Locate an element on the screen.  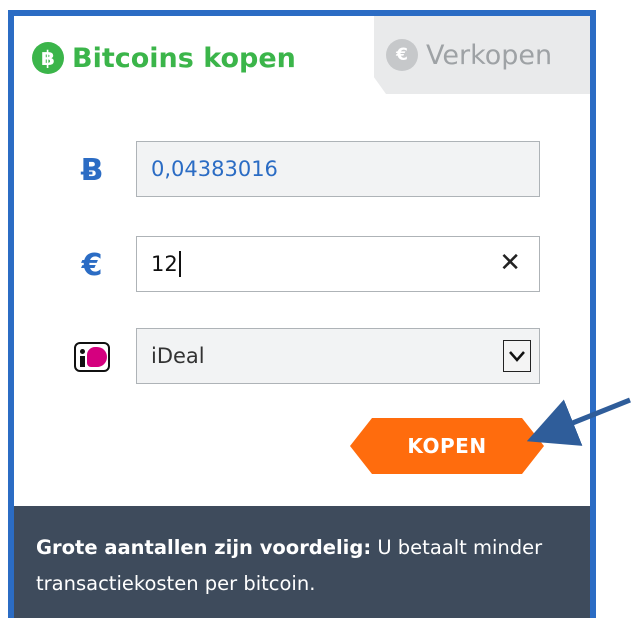
eur-amount-value: 12 is located at coordinates (164, 264).